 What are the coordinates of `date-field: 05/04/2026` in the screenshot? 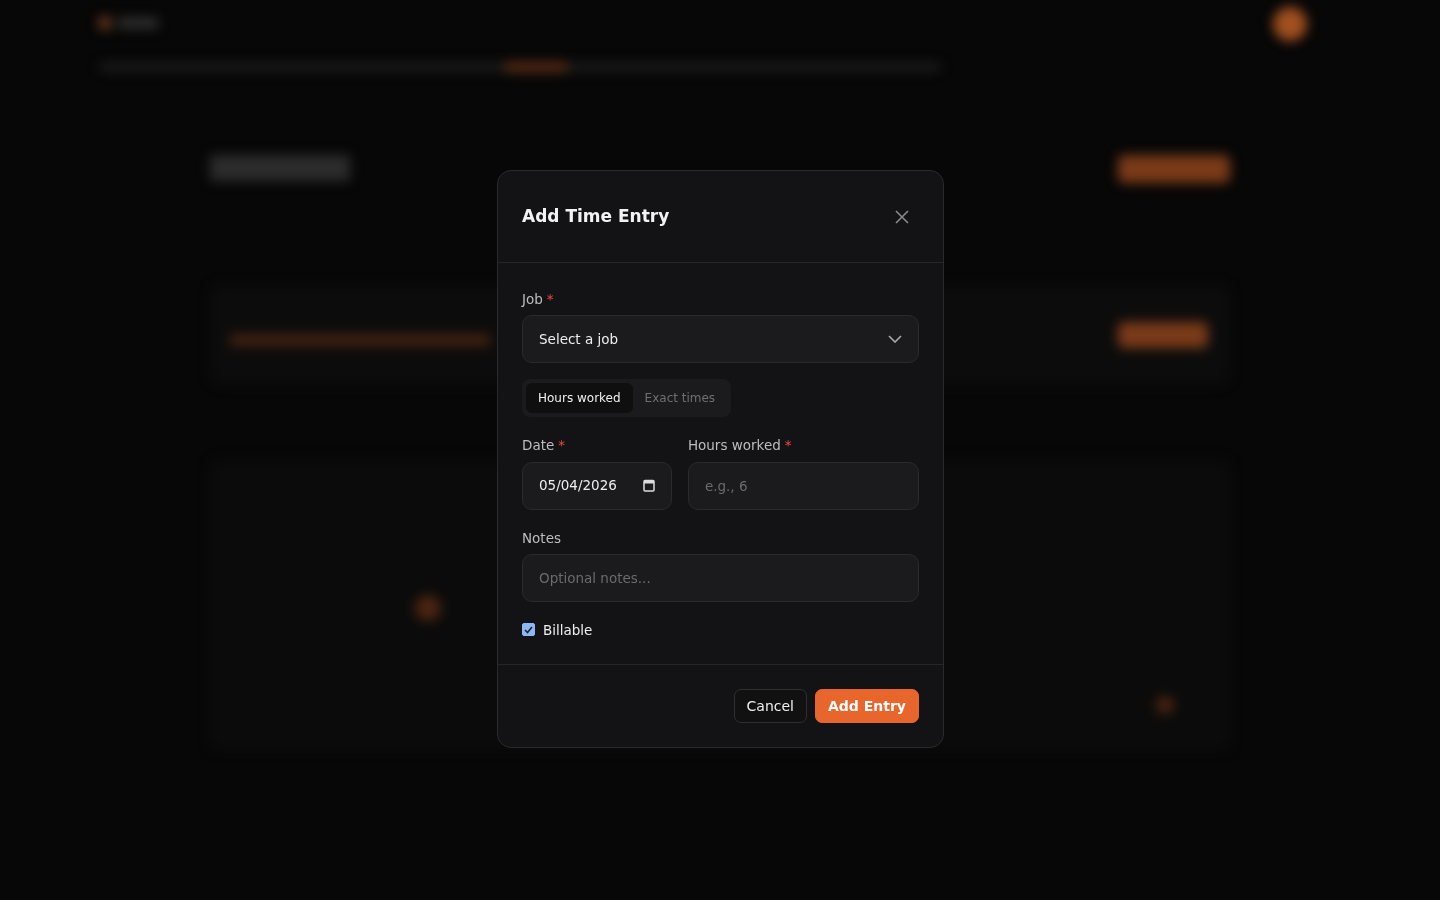 It's located at (597, 485).